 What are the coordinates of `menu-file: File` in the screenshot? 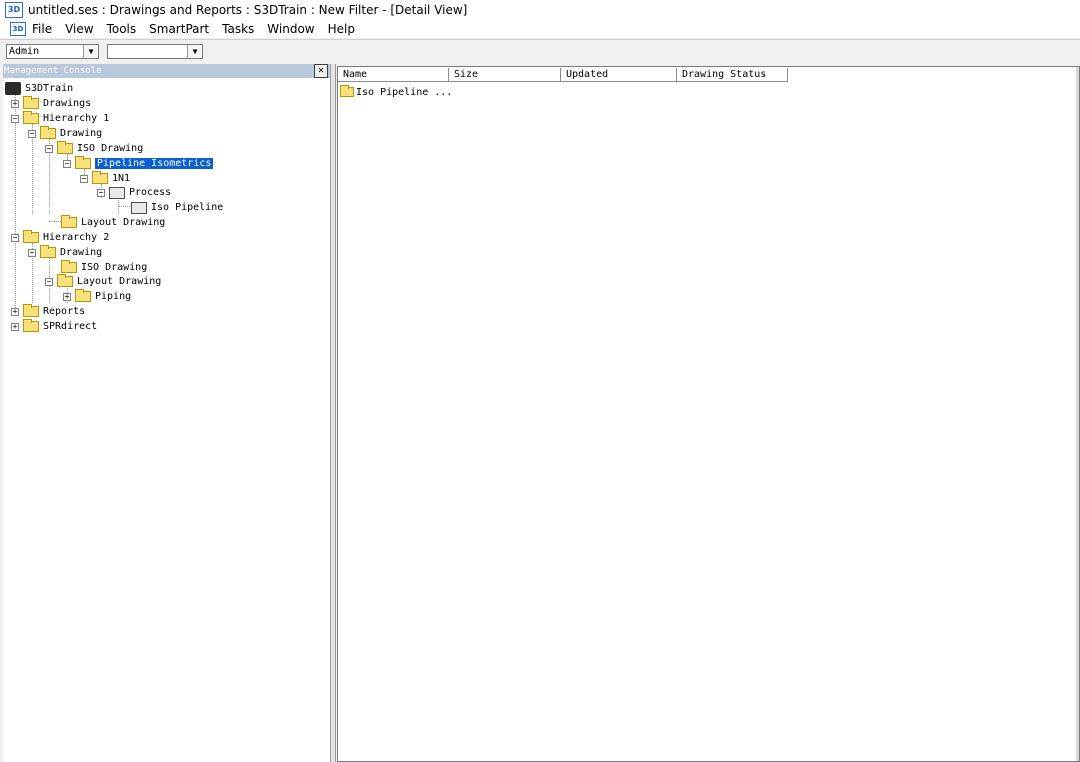 It's located at (42, 29).